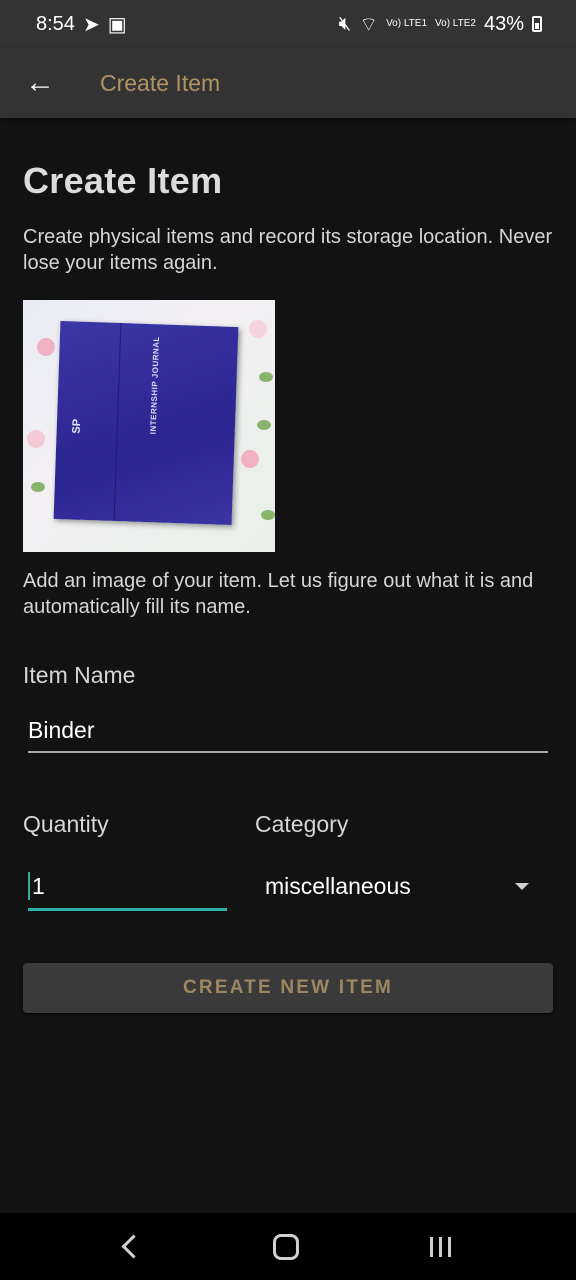 The image size is (576, 1280). What do you see at coordinates (91, 24) in the screenshot?
I see `telegram-icon: ➤` at bounding box center [91, 24].